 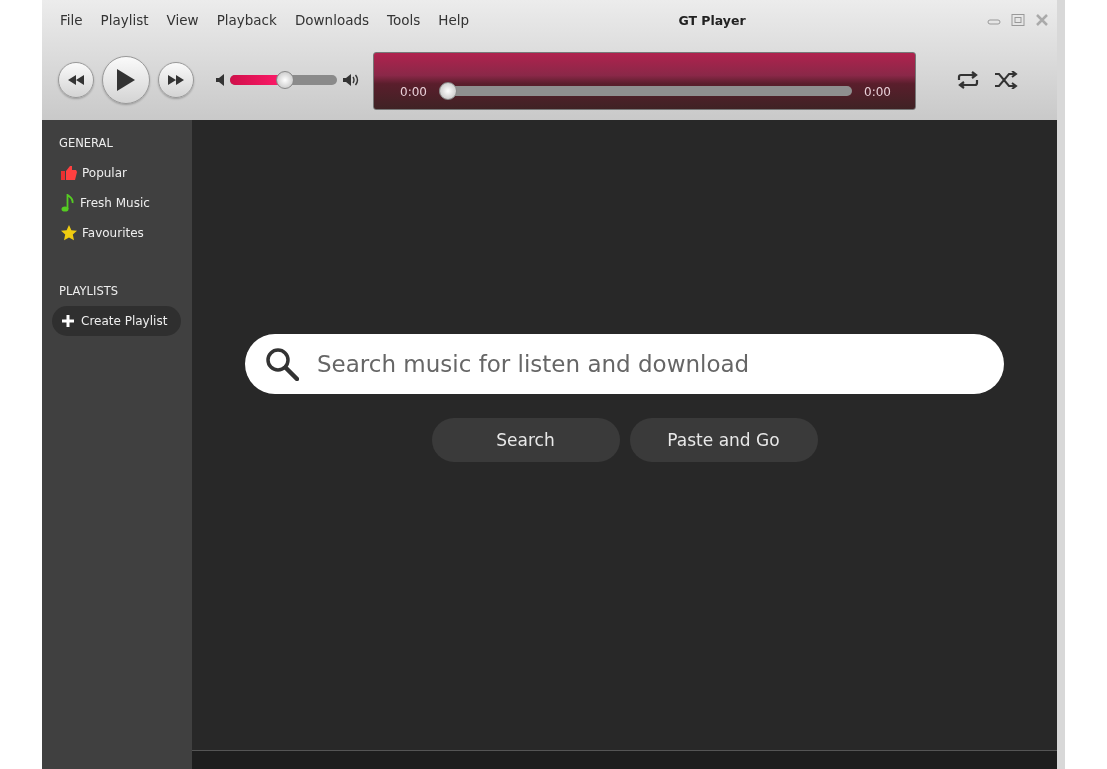 What do you see at coordinates (68, 321) in the screenshot?
I see `plus-icon` at bounding box center [68, 321].